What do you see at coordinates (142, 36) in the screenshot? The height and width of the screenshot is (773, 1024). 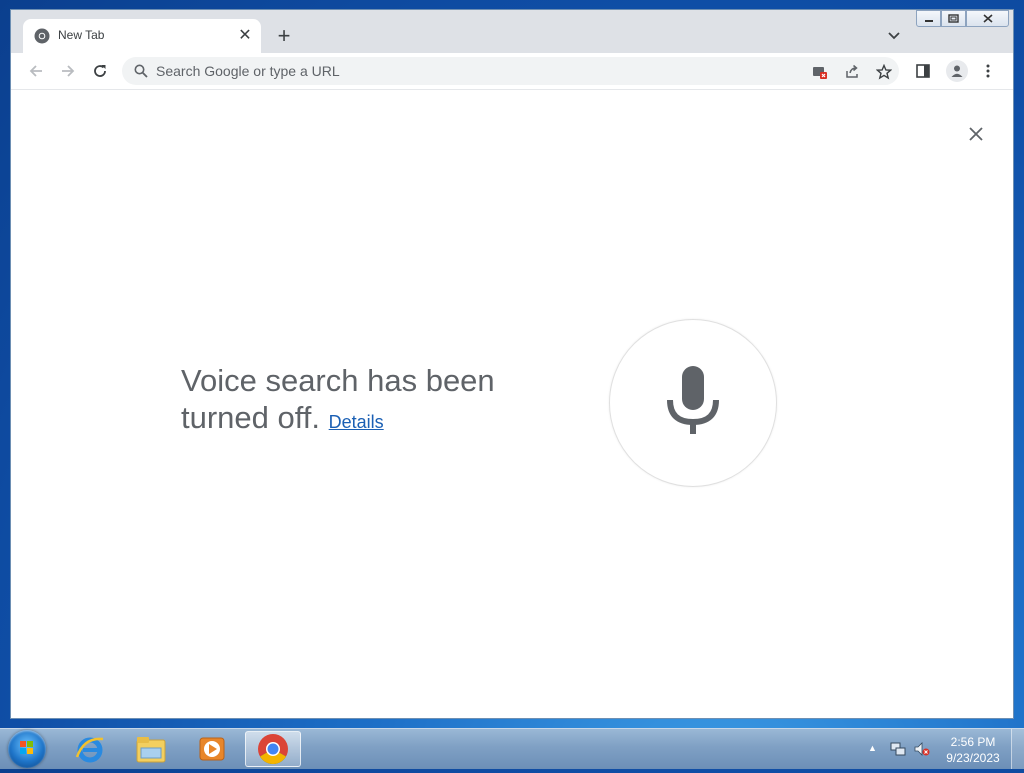 I see `tab-new-tab: New Tab ✕` at bounding box center [142, 36].